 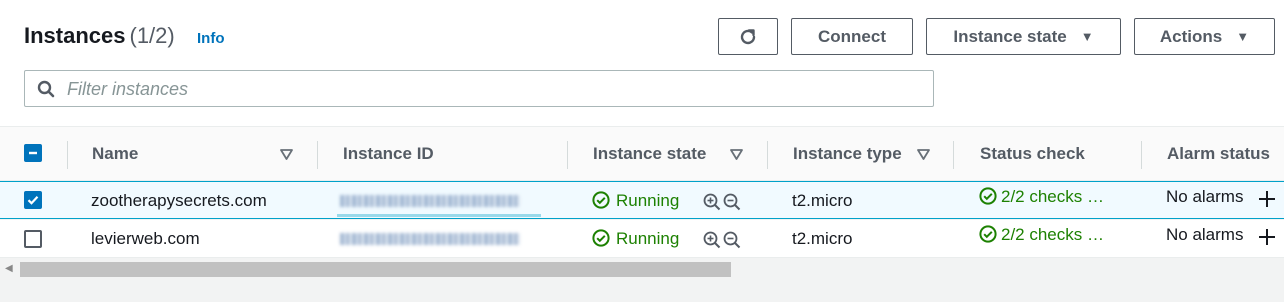 What do you see at coordinates (388, 154) in the screenshot?
I see `column-header-instance-id: Instance ID` at bounding box center [388, 154].